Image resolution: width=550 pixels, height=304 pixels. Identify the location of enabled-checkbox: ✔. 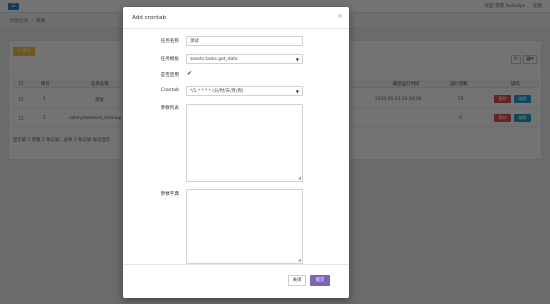
(189, 74).